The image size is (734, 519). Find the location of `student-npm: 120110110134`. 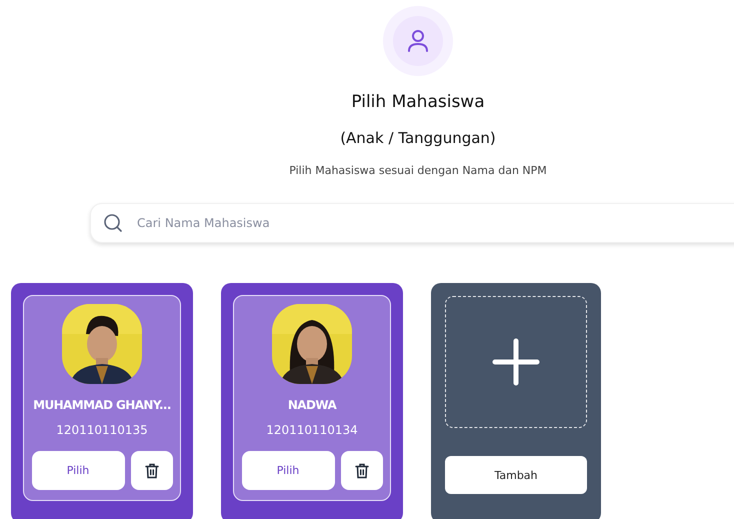

student-npm: 120110110134 is located at coordinates (312, 430).